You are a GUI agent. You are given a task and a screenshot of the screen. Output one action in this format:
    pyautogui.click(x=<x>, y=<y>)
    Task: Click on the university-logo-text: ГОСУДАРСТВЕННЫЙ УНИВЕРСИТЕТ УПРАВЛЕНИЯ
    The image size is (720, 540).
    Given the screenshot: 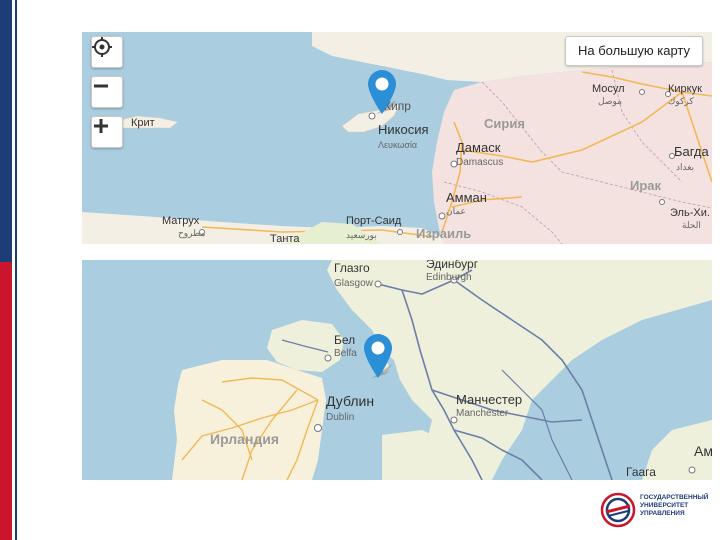 What is the action you would take?
    pyautogui.click(x=674, y=505)
    